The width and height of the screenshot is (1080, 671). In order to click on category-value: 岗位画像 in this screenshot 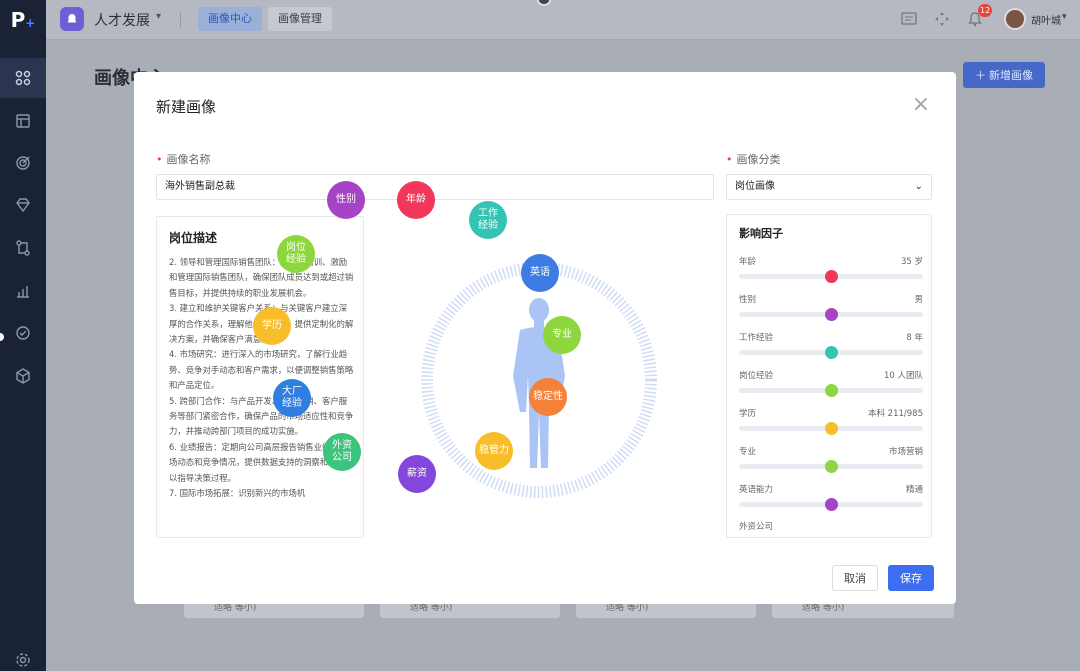, I will do `click(755, 186)`.